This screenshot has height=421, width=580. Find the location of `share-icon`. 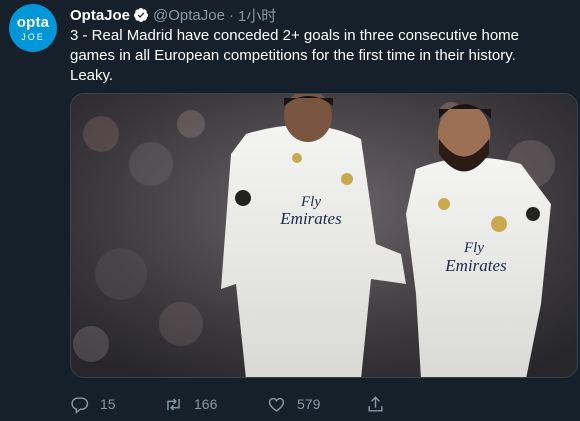

share-icon is located at coordinates (375, 403).